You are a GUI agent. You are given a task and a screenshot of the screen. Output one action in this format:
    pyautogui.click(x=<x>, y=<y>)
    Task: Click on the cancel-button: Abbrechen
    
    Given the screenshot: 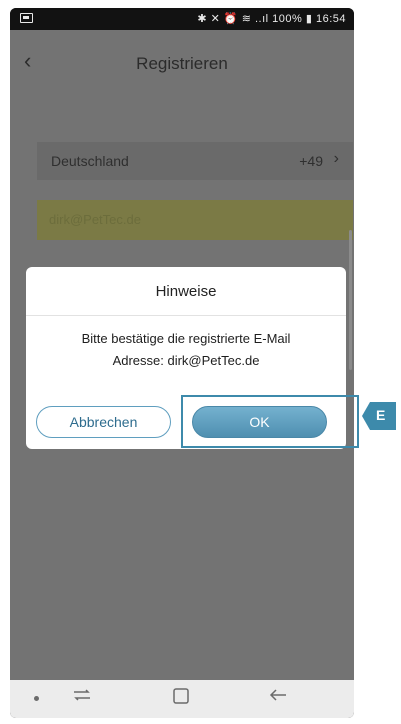 What is the action you would take?
    pyautogui.click(x=103, y=422)
    